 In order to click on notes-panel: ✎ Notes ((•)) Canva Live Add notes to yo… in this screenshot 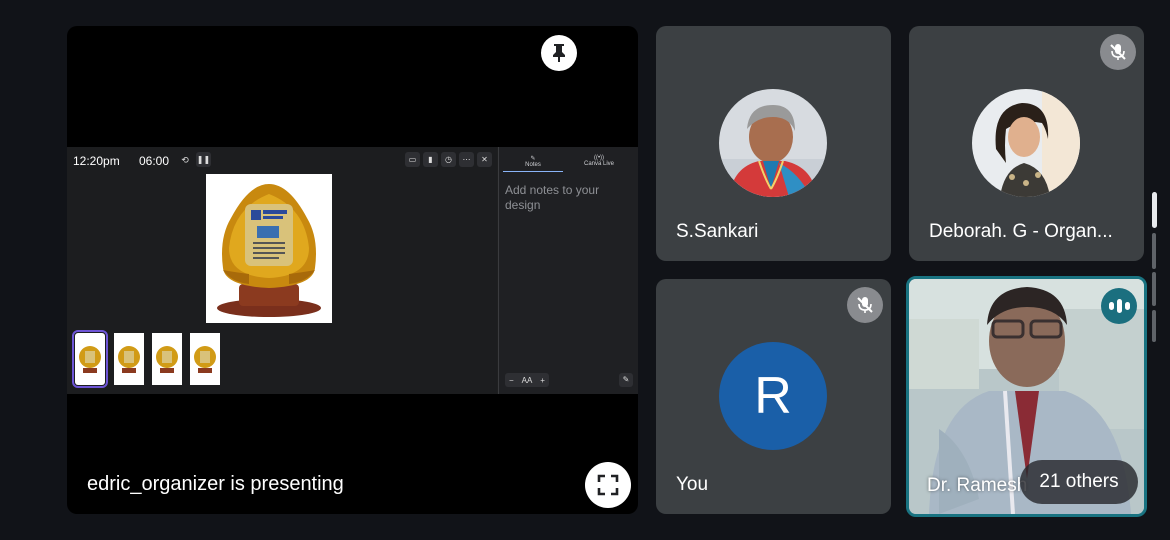, I will do `click(568, 270)`.